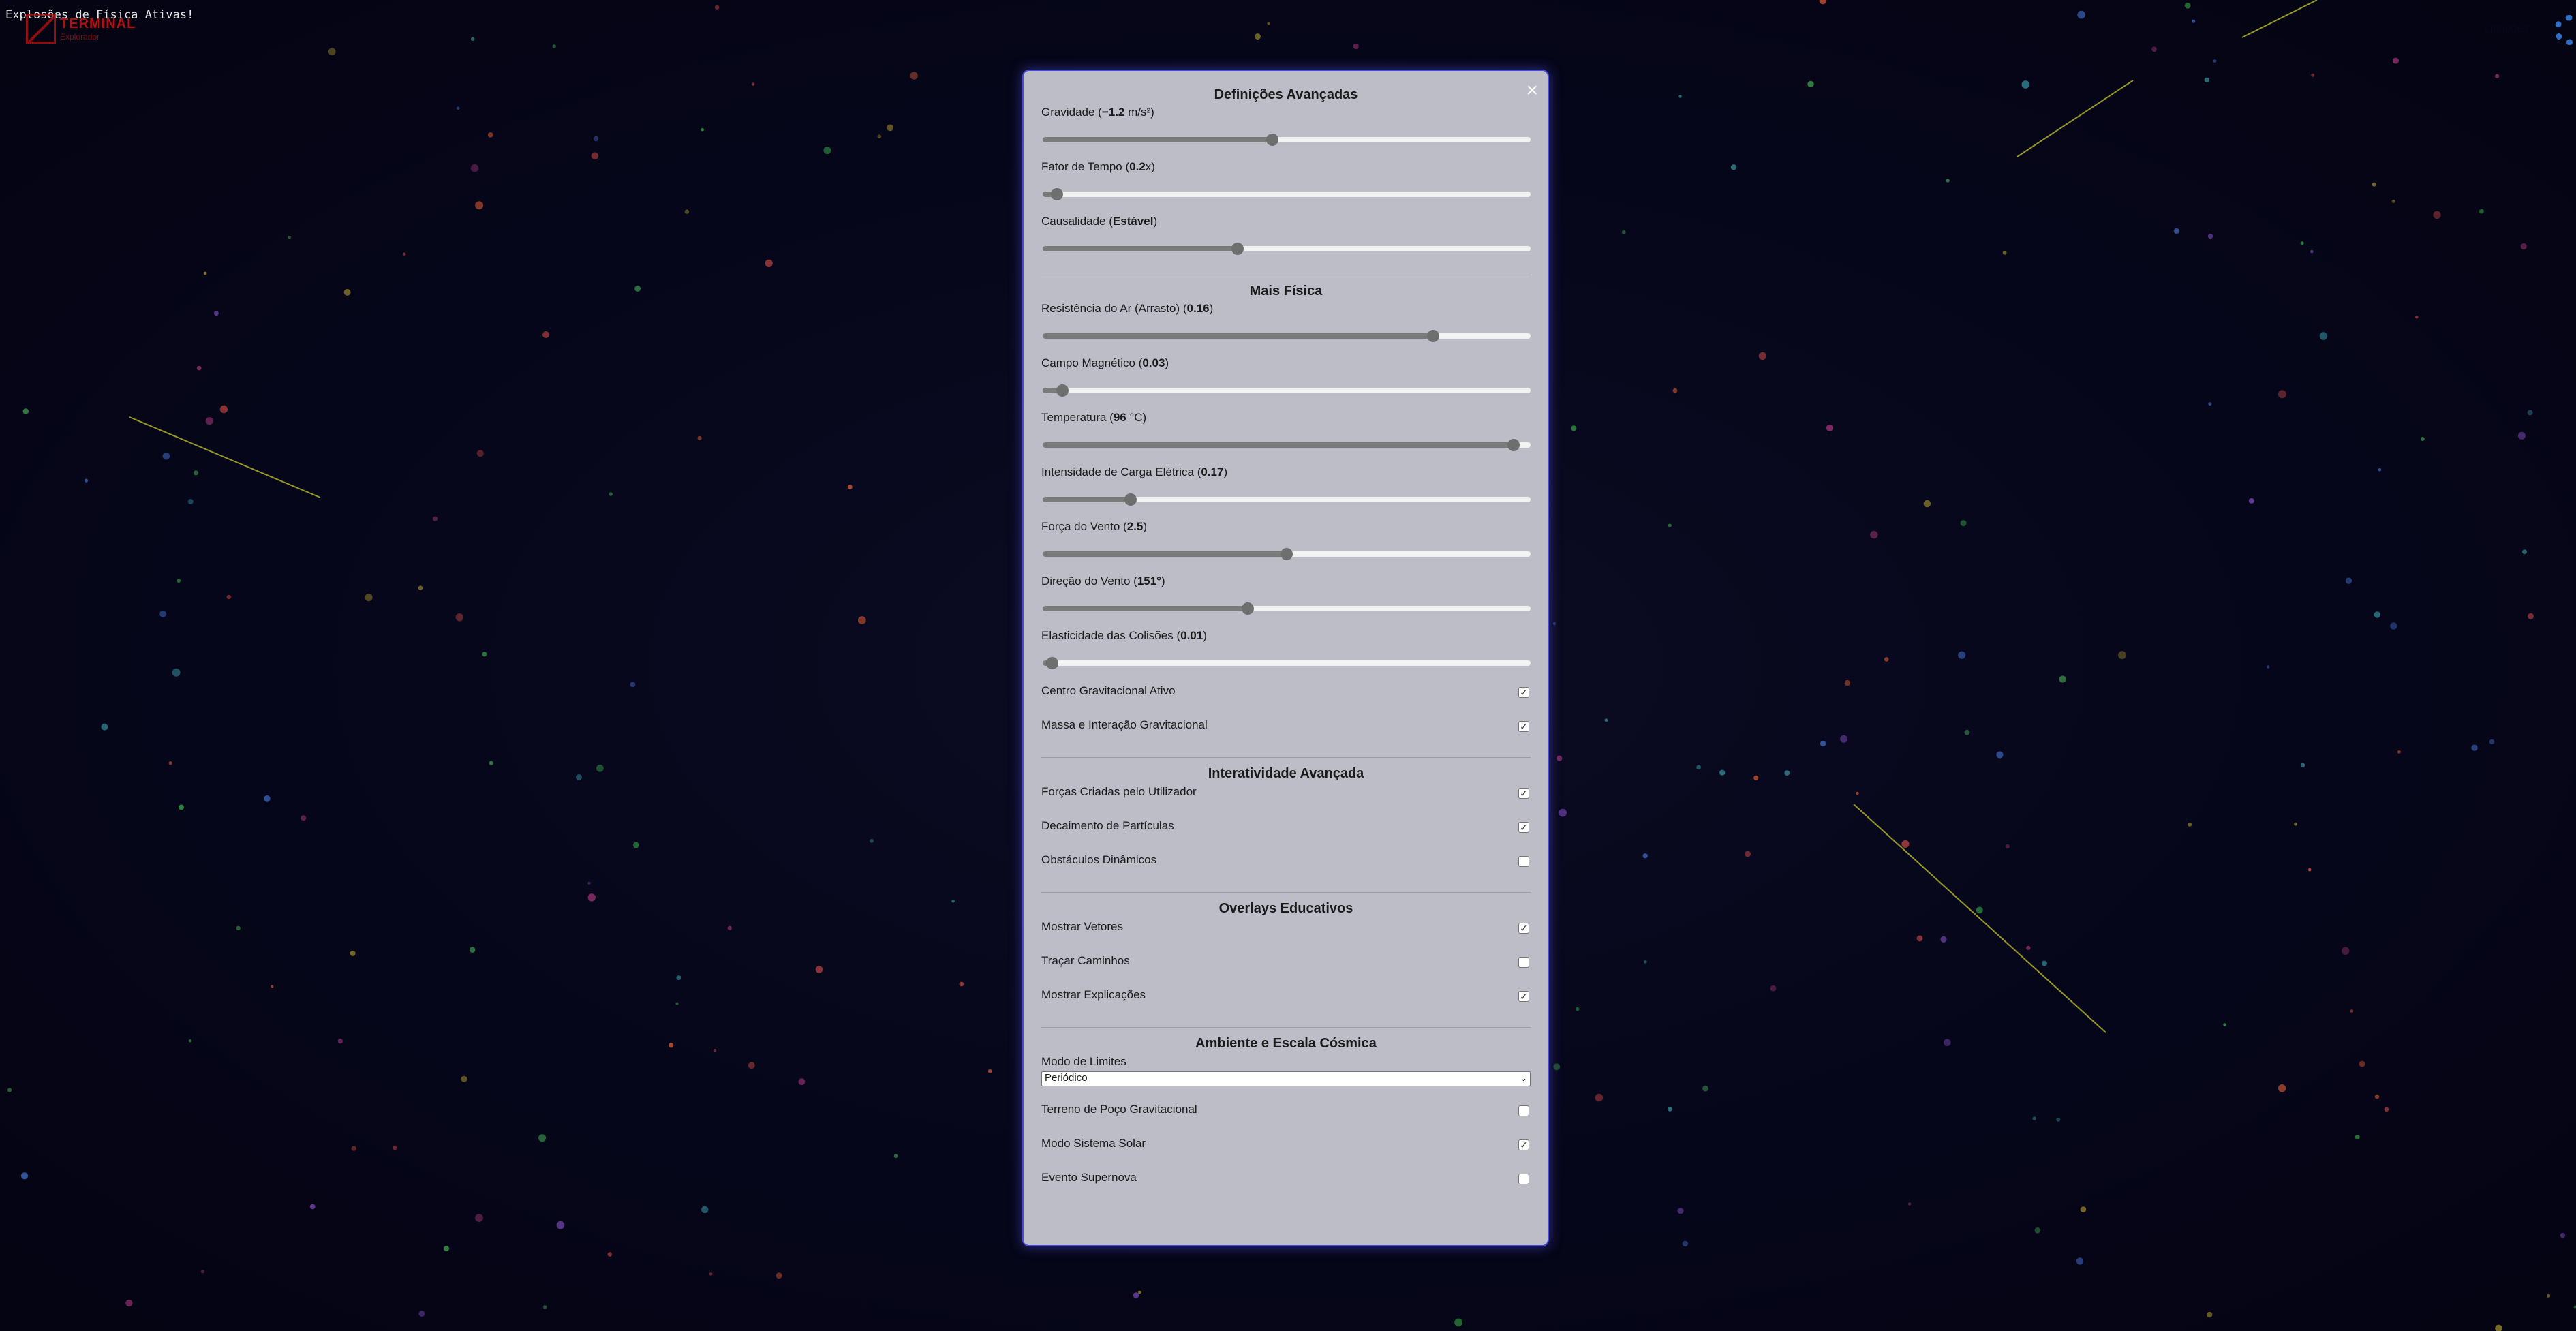 The image size is (2576, 1331). What do you see at coordinates (1286, 801) in the screenshot?
I see `checkbox-row: Forças Criadas pelo Utilizador ✓` at bounding box center [1286, 801].